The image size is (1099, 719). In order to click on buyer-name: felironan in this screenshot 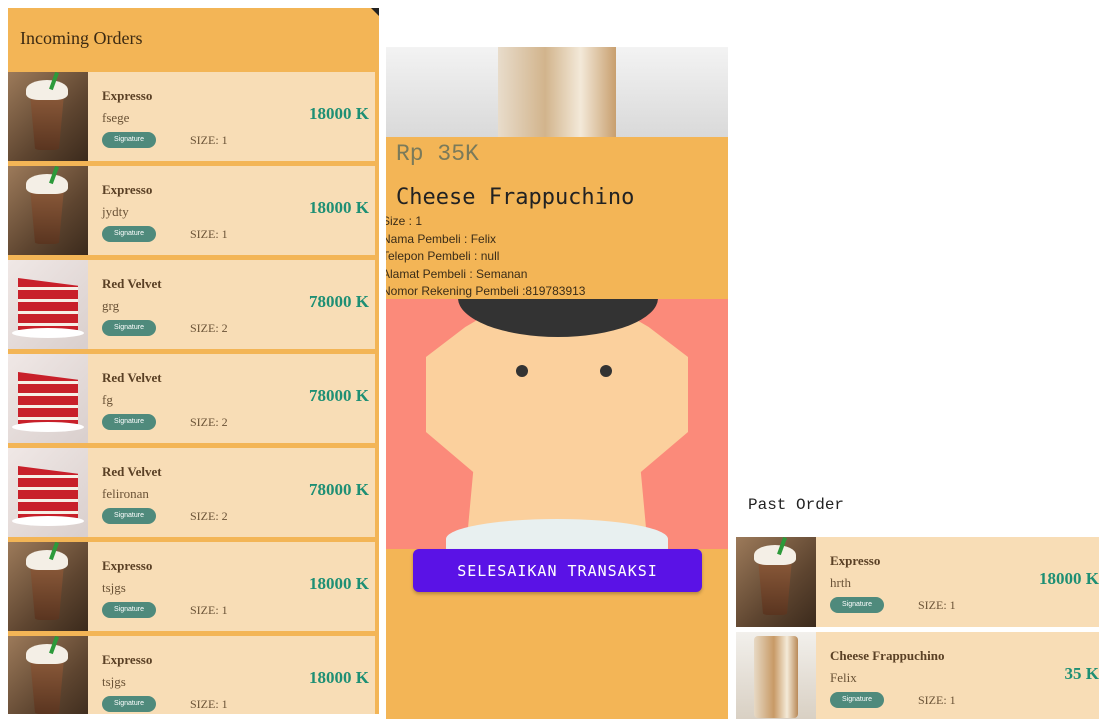, I will do `click(125, 493)`.